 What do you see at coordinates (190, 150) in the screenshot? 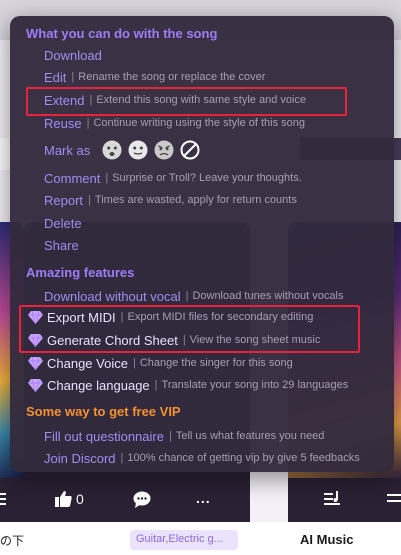
I see `clear-mark-icon` at bounding box center [190, 150].